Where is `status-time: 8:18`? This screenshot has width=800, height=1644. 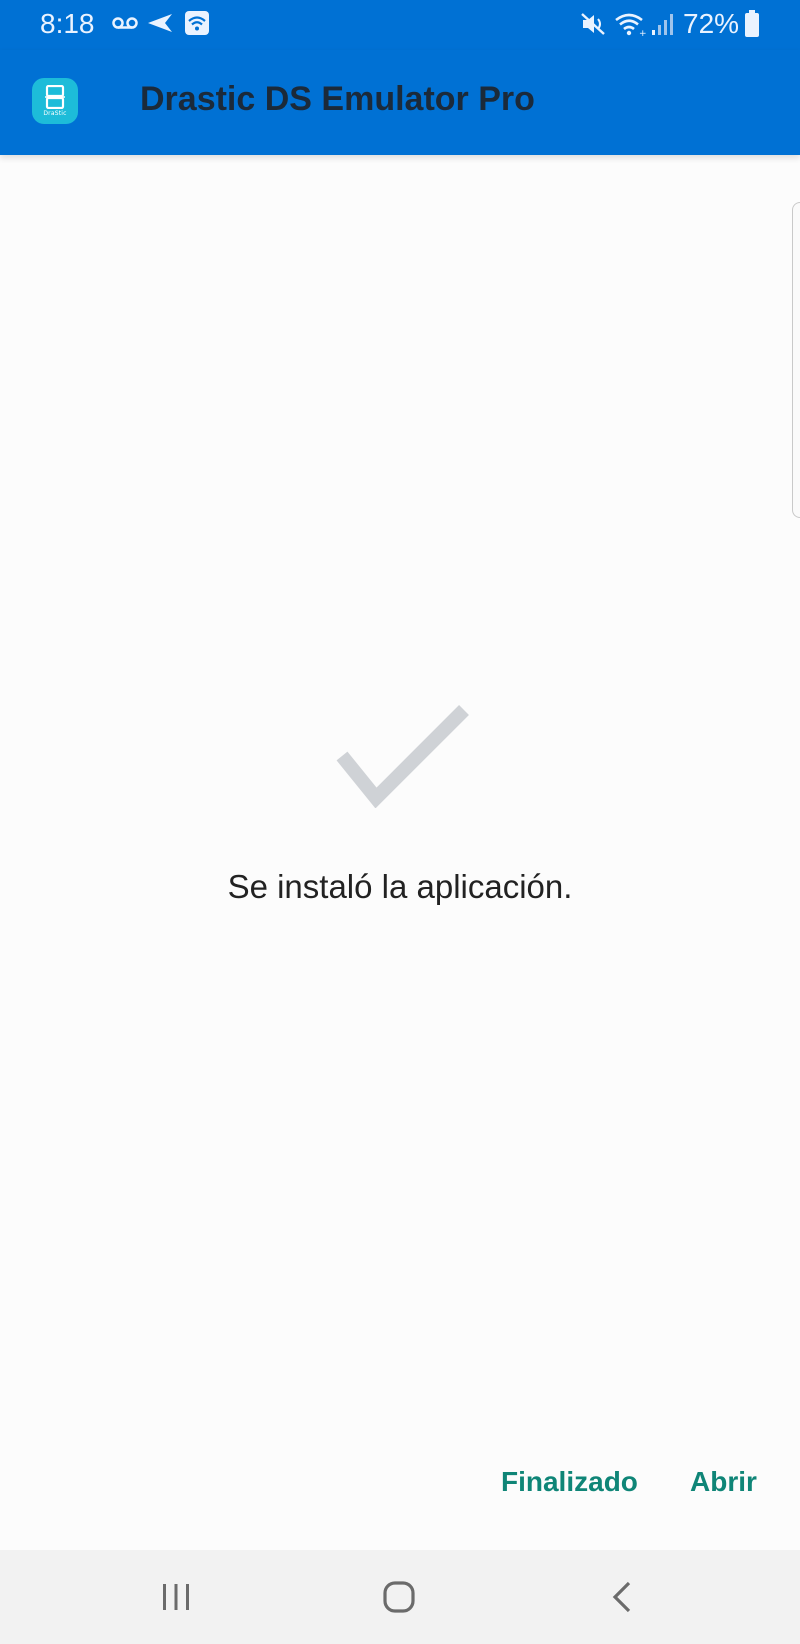 status-time: 8:18 is located at coordinates (67, 23).